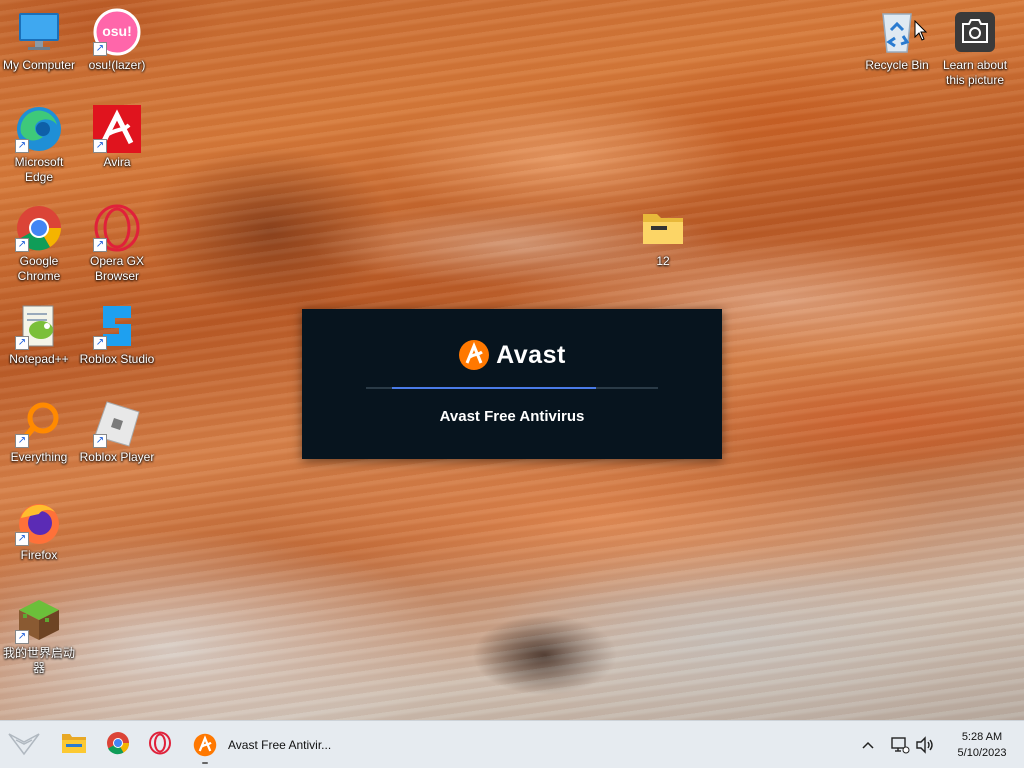 This screenshot has width=1024, height=768. Describe the element at coordinates (512, 416) in the screenshot. I see `splash-product-name: Avast Free Antivirus` at that location.